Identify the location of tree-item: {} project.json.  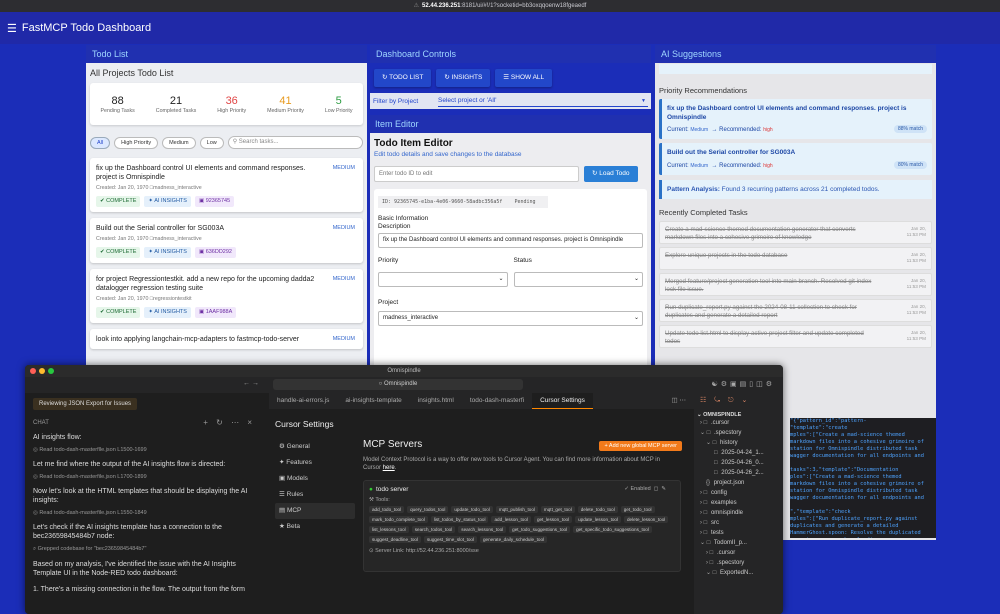
(738, 483).